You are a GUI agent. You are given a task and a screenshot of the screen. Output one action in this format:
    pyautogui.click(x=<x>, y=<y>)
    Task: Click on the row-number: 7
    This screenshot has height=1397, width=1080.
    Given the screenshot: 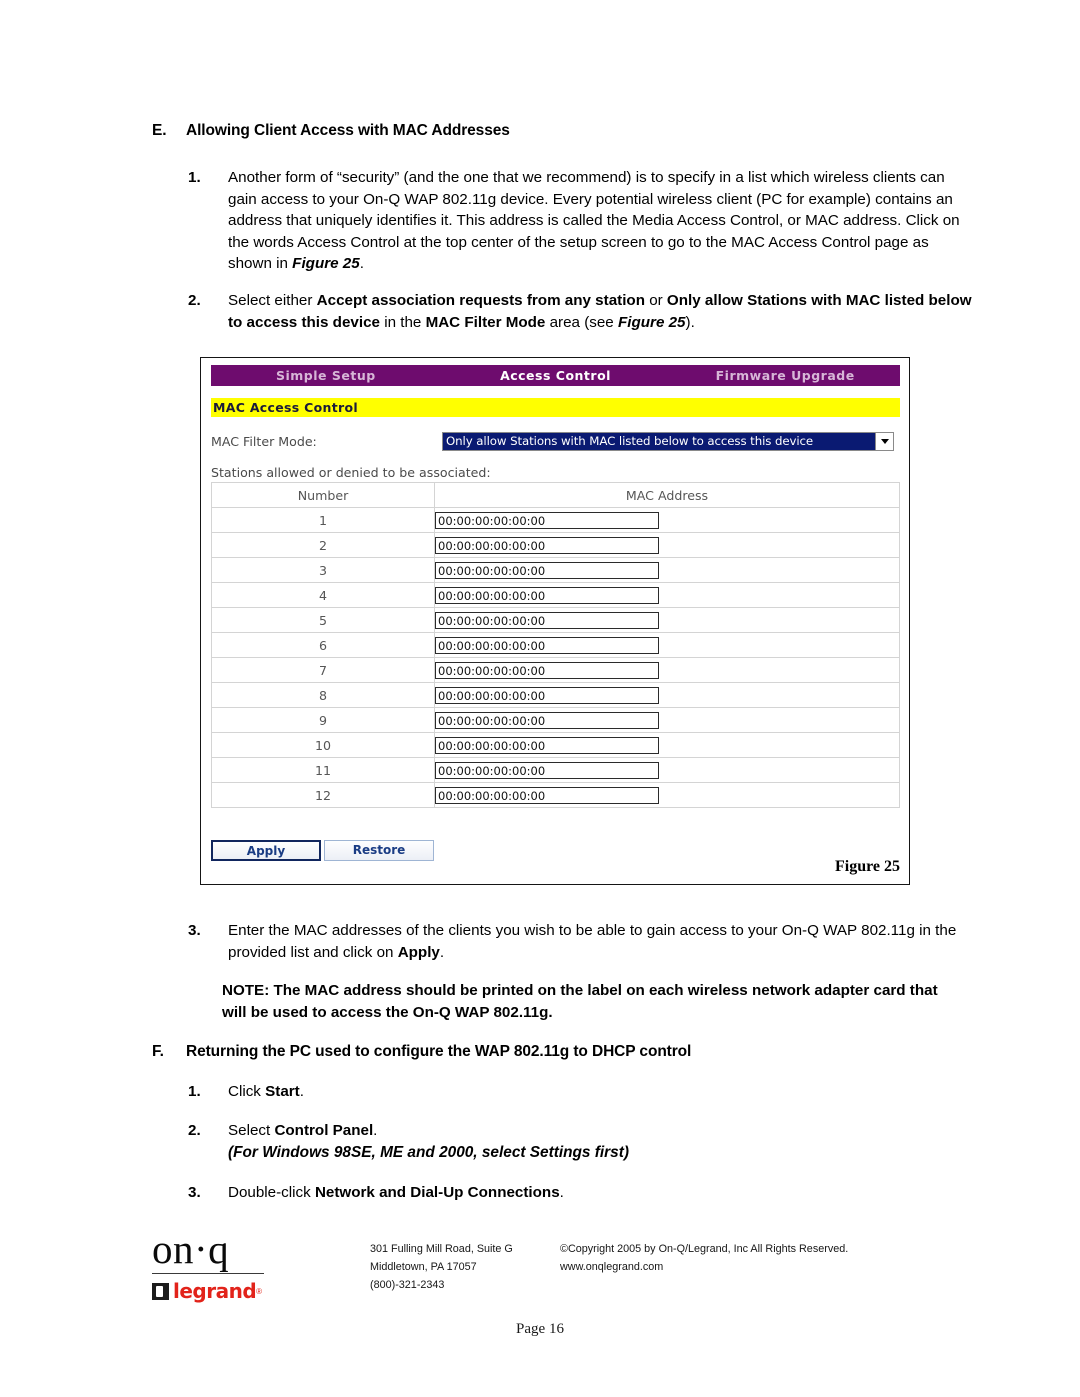 What is the action you would take?
    pyautogui.click(x=323, y=670)
    